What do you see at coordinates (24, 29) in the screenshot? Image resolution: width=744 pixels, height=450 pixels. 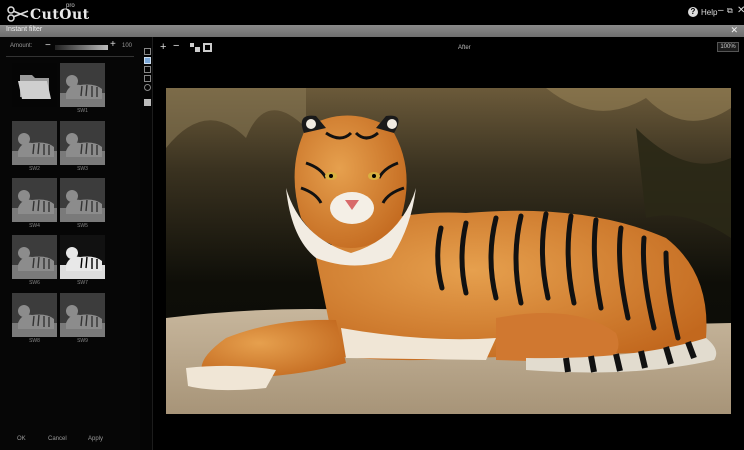 I see `dialog-title: Instant filter` at bounding box center [24, 29].